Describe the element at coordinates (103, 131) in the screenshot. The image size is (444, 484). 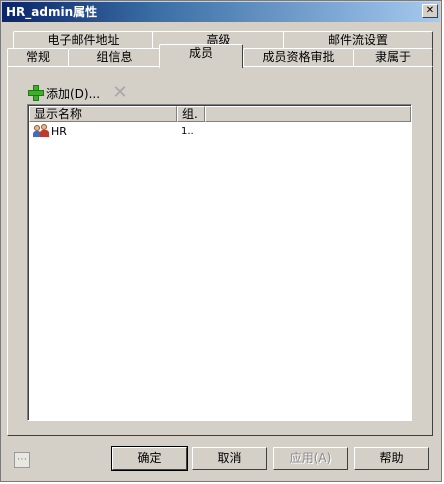
I see `list-item-name-cell: HR` at that location.